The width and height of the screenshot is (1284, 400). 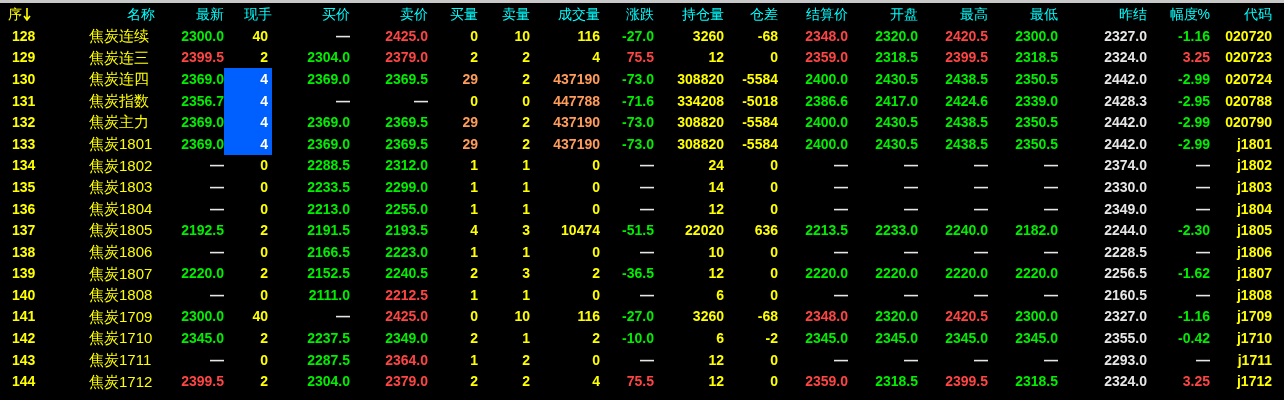 What do you see at coordinates (119, 36) in the screenshot?
I see `contract-name: 焦炭连续` at bounding box center [119, 36].